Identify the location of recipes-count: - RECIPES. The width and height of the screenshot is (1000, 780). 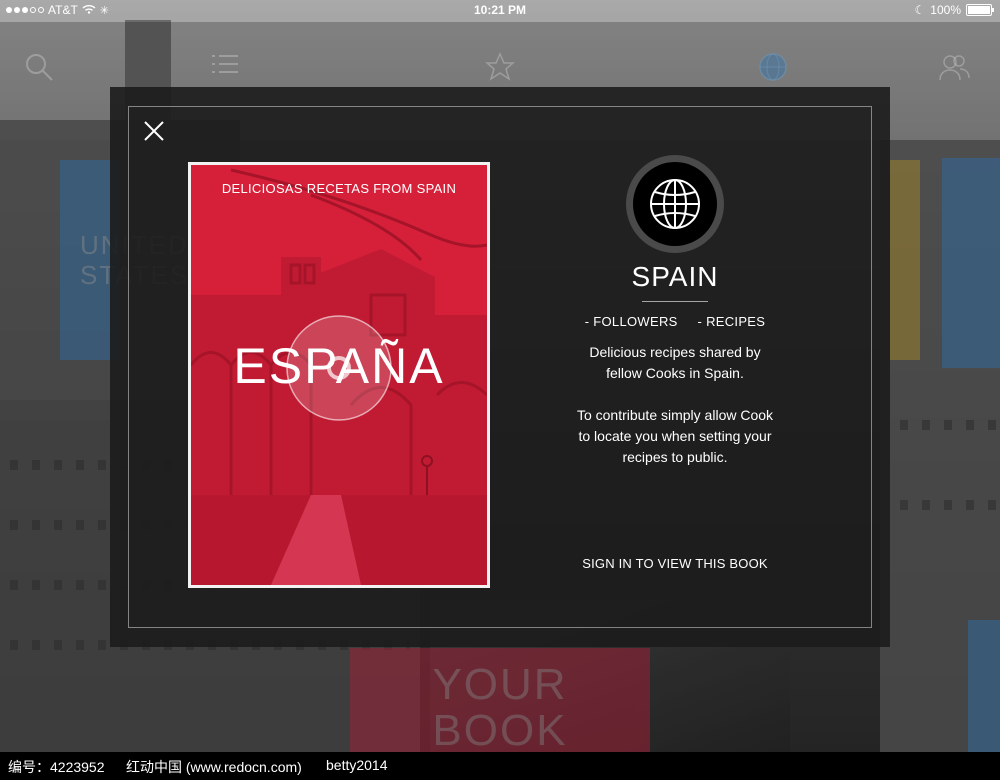
(732, 321).